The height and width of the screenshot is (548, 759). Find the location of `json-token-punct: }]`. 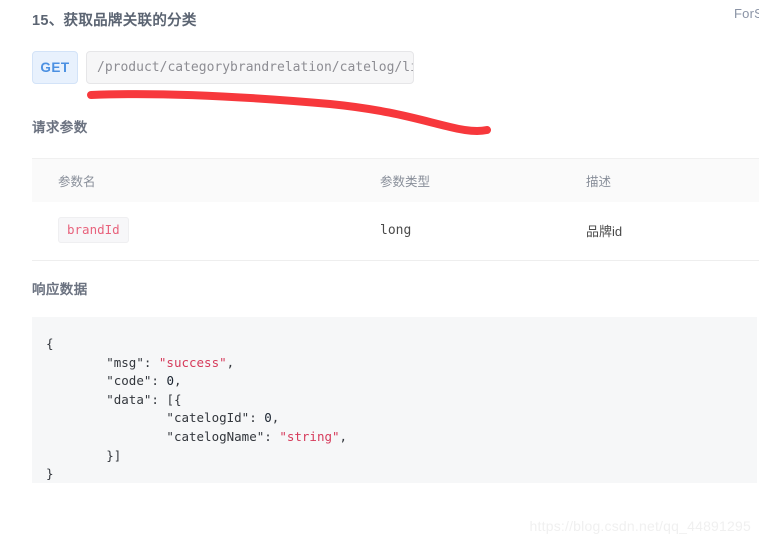

json-token-punct: }] is located at coordinates (114, 455).